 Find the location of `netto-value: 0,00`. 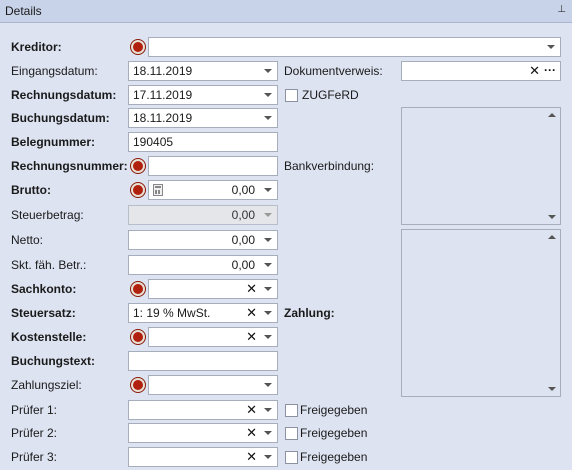

netto-value: 0,00 is located at coordinates (243, 240).